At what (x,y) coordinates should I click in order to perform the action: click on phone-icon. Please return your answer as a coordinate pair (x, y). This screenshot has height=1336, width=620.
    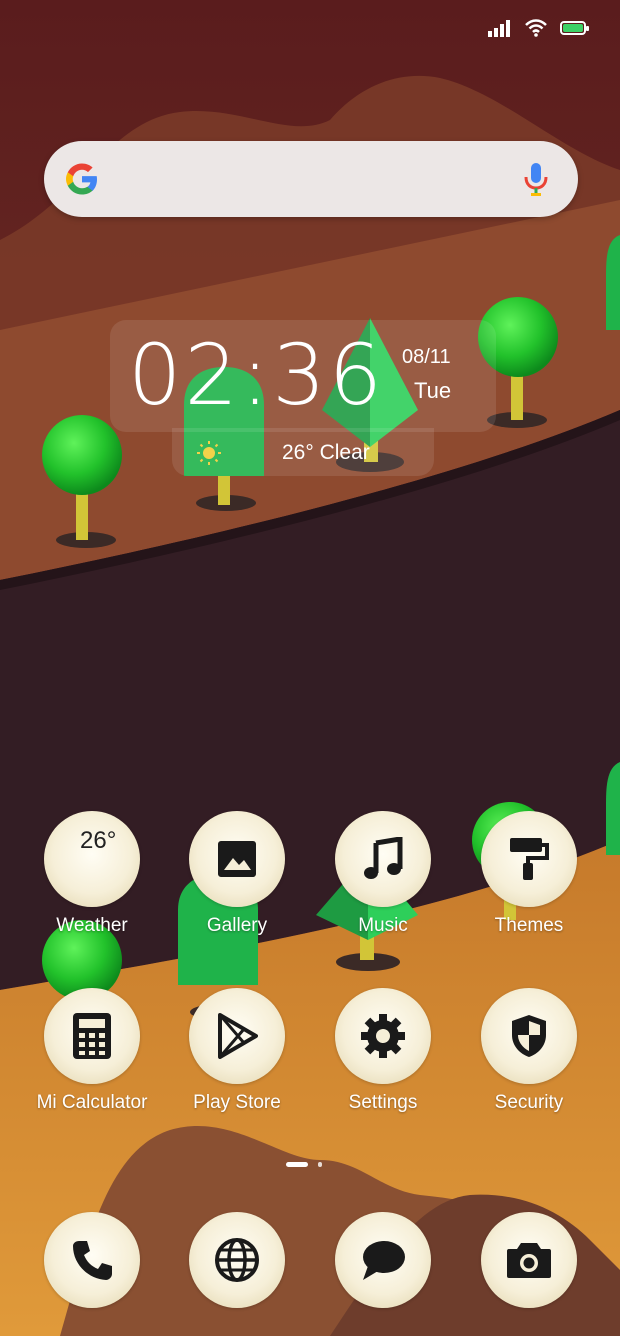
    Looking at the image, I should click on (92, 1260).